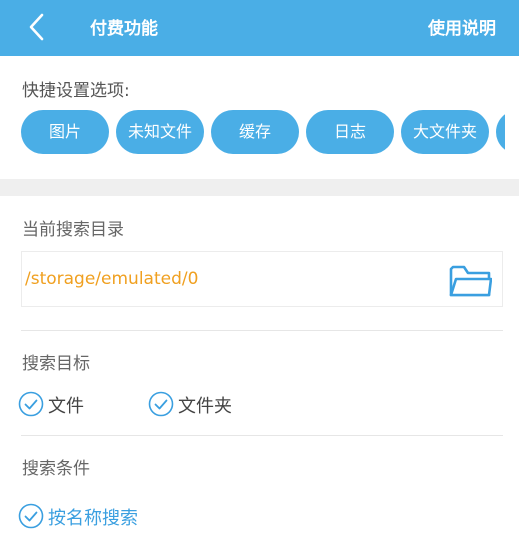 The width and height of the screenshot is (519, 537). I want to click on top-app-bar: 付费功能 使用说明, so click(259, 28).